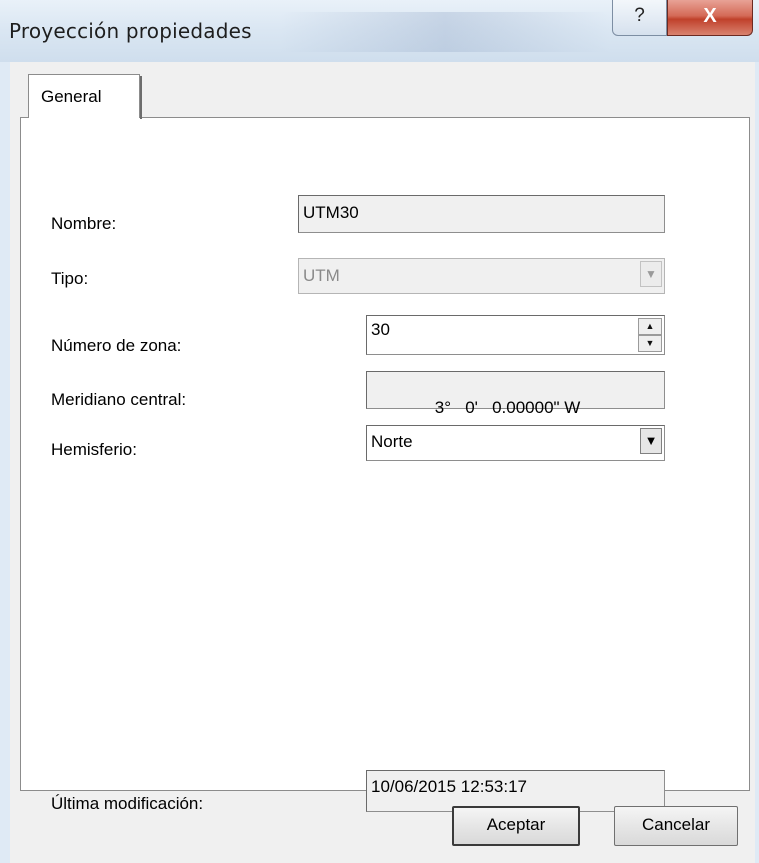  I want to click on tipo-select: UTM ▼, so click(481, 276).